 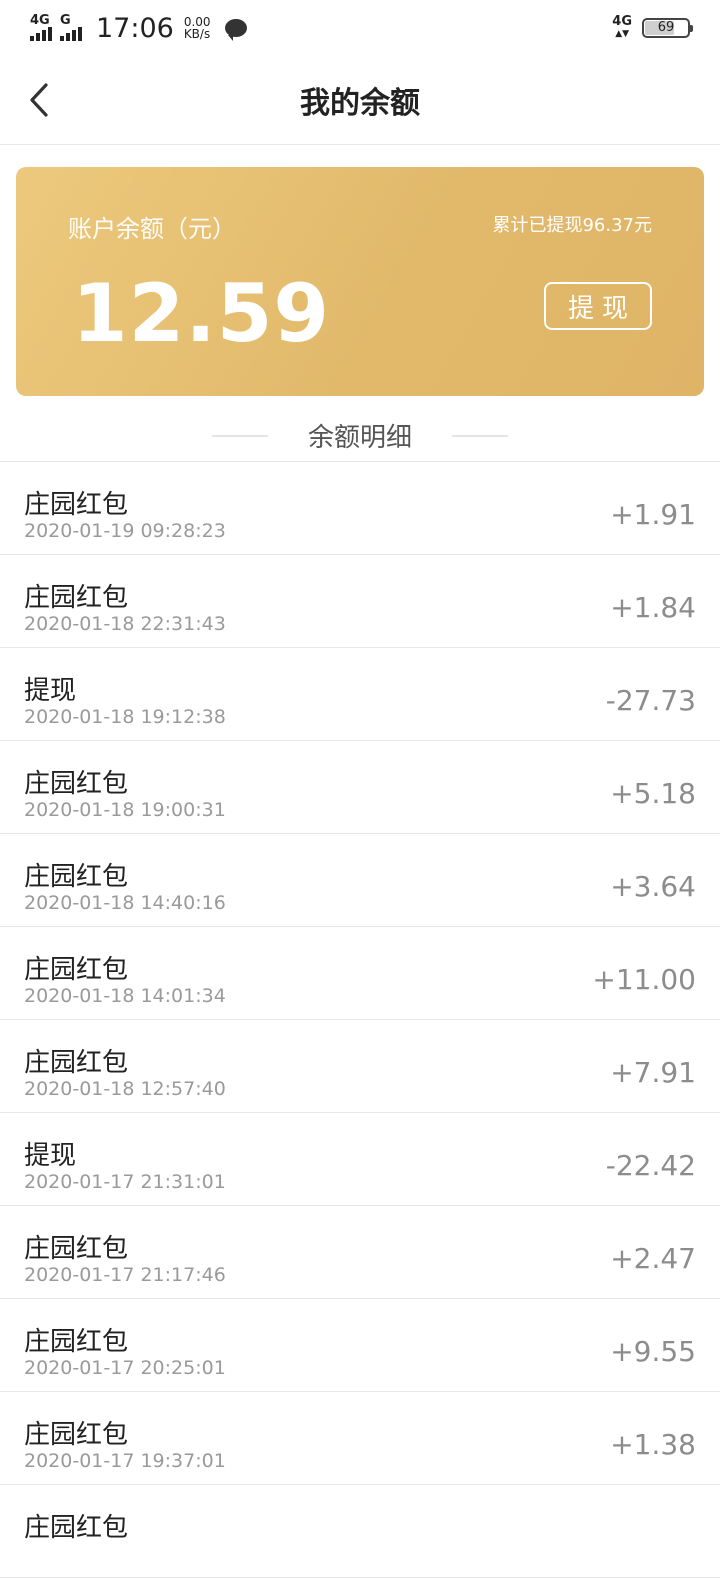 What do you see at coordinates (125, 1275) in the screenshot?
I see `transaction-time: 2020-01-17 21:17:46` at bounding box center [125, 1275].